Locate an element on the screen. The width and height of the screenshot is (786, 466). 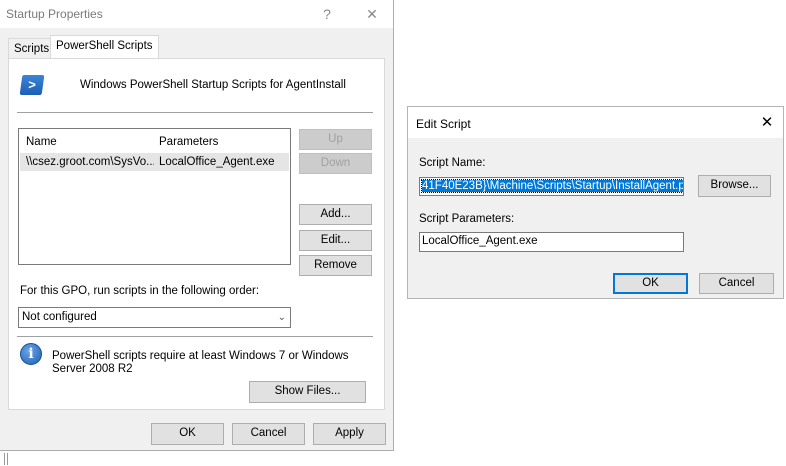
script-name-label: Script Name: is located at coordinates (452, 163).